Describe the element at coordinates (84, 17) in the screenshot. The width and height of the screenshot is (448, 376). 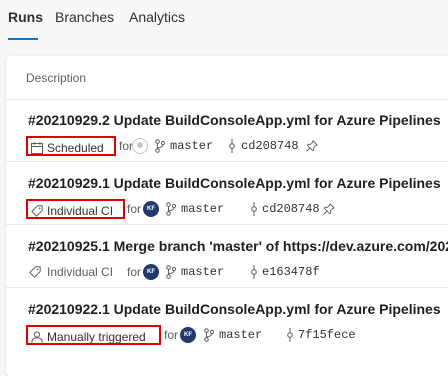
I see `tab-branches: Branches` at that location.